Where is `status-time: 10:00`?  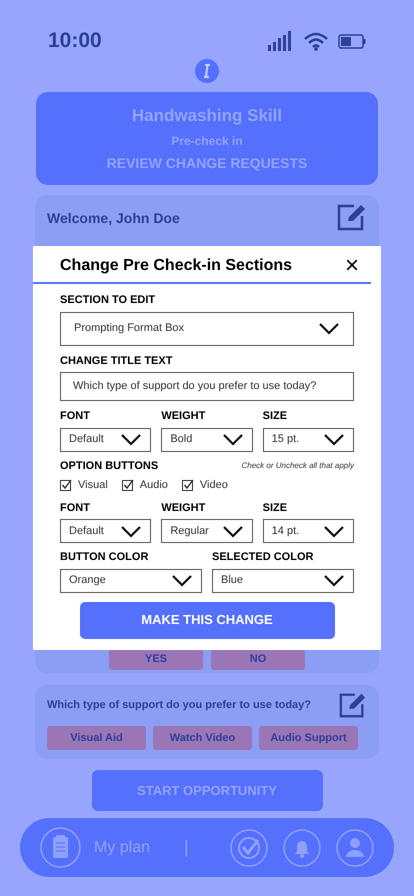
status-time: 10:00 is located at coordinates (75, 41).